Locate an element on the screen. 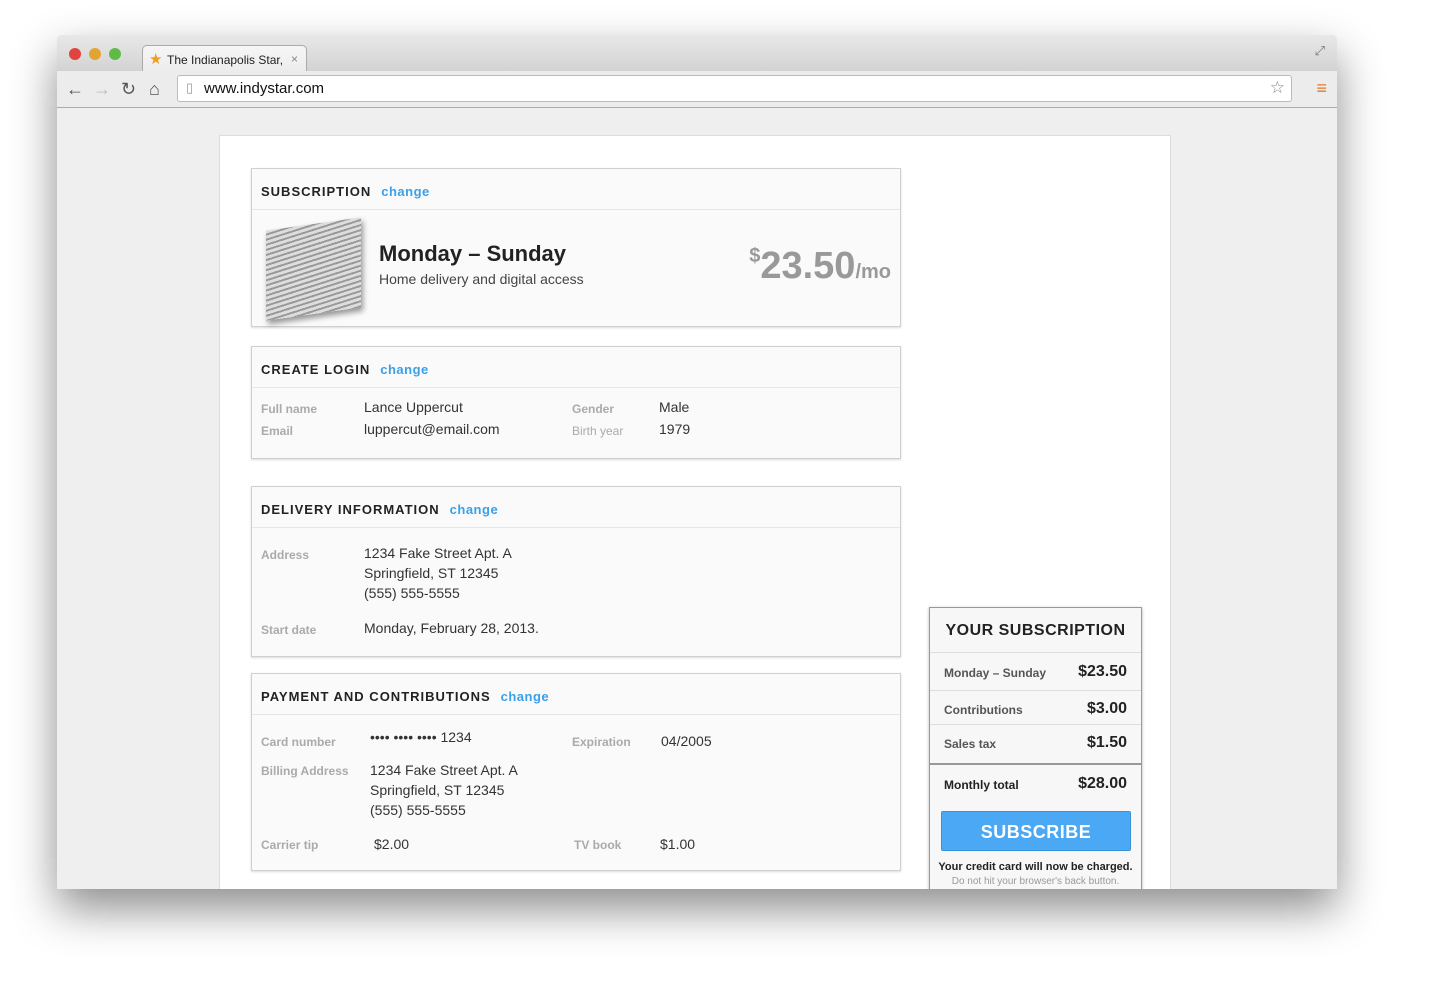 The height and width of the screenshot is (990, 1439). plan-name: Monday – Sunday is located at coordinates (473, 253).